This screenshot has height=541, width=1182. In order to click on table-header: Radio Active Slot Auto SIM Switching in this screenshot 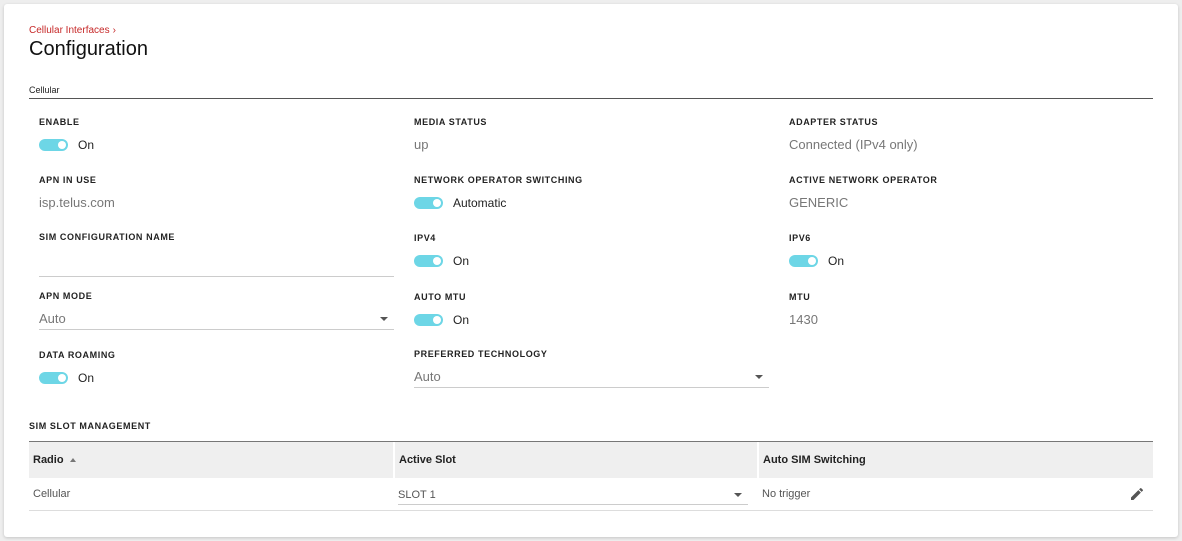, I will do `click(591, 459)`.